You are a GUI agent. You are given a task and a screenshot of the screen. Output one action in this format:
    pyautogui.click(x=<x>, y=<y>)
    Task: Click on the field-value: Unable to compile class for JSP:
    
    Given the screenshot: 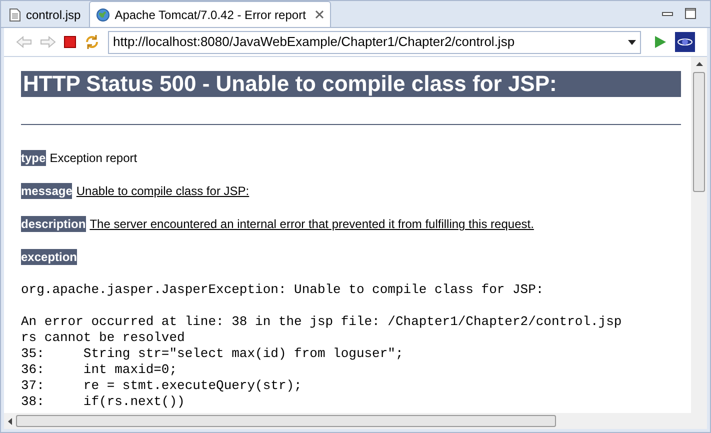 What is the action you would take?
    pyautogui.click(x=163, y=191)
    